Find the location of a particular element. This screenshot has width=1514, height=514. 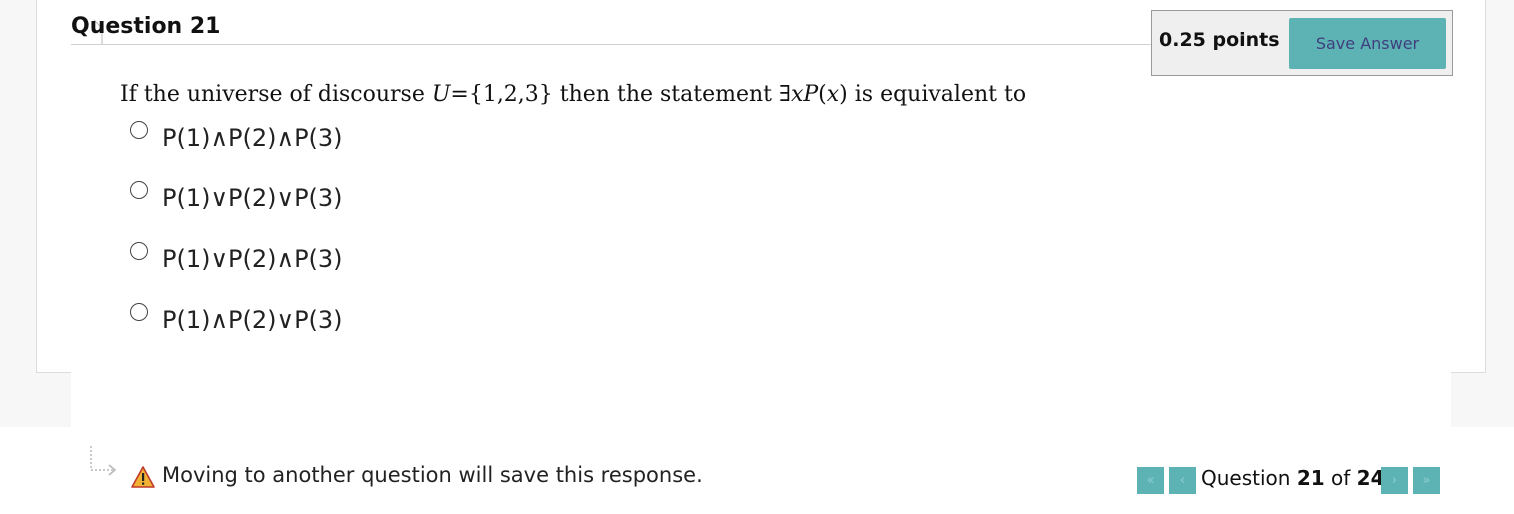

answer-option-label: P(1)∧P(2)∧P(3) is located at coordinates (252, 138).